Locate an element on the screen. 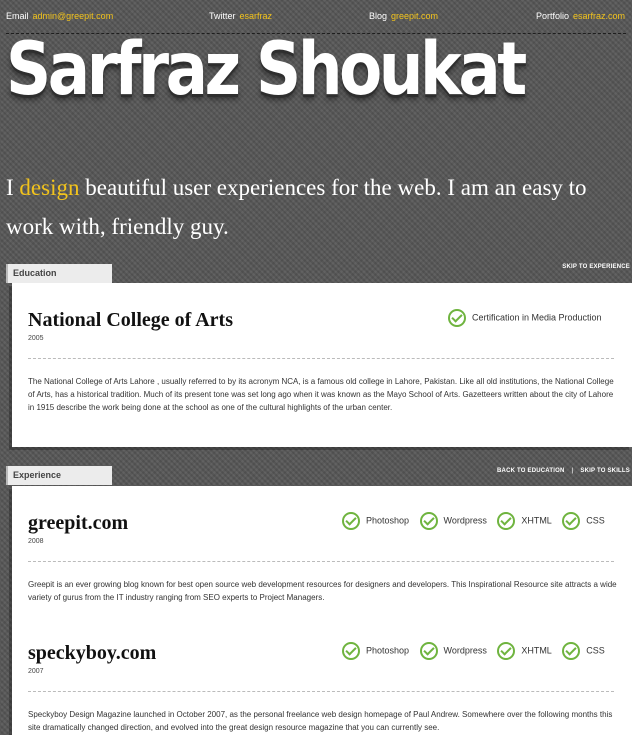 The width and height of the screenshot is (632, 735). experience-title: speckyboy.com is located at coordinates (92, 653).